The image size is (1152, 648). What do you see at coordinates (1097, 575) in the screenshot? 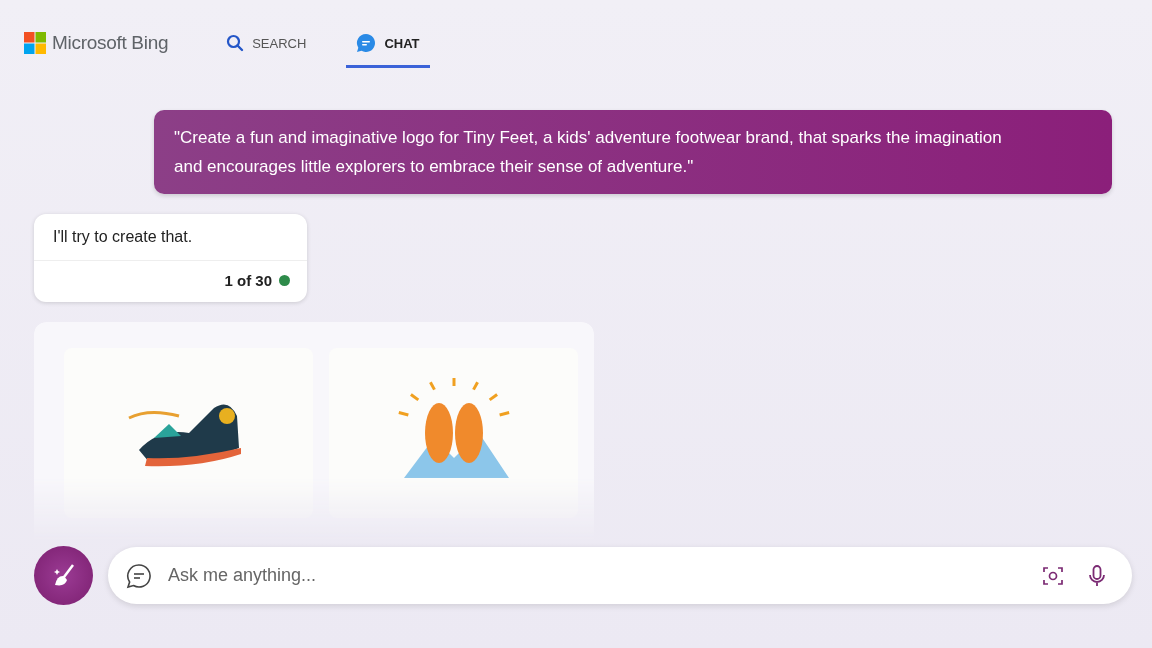
I see `microphone-icon` at bounding box center [1097, 575].